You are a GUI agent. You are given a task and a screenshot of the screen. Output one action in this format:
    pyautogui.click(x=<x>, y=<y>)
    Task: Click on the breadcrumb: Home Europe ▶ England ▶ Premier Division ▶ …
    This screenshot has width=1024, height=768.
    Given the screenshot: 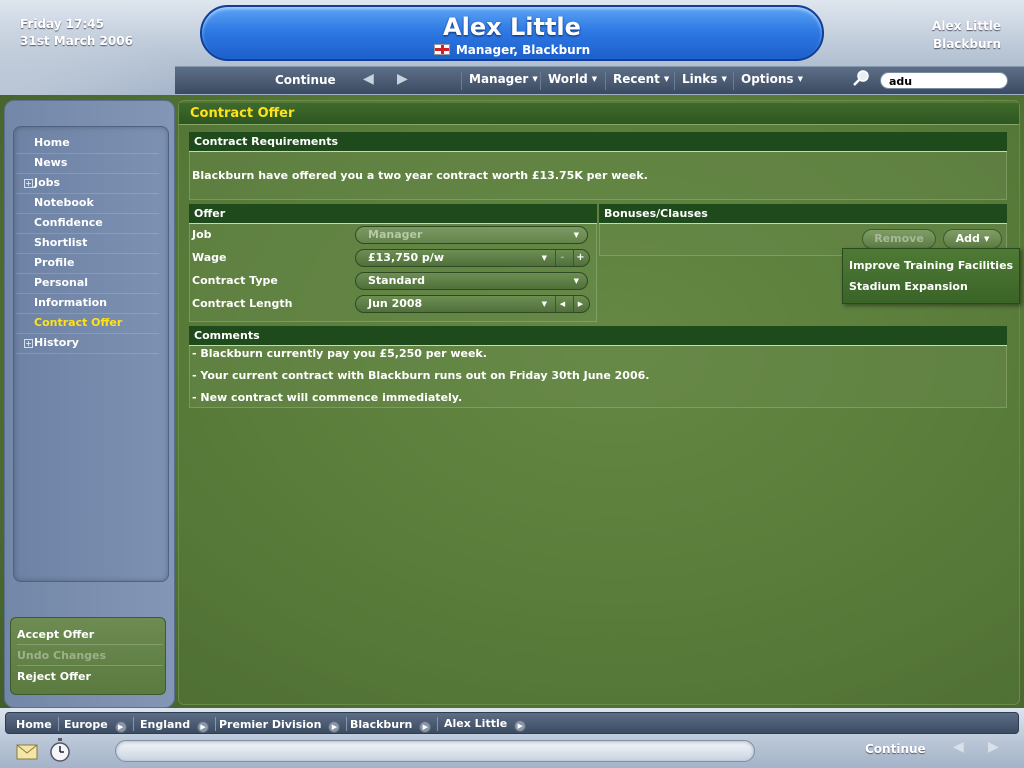 What is the action you would take?
    pyautogui.click(x=512, y=723)
    